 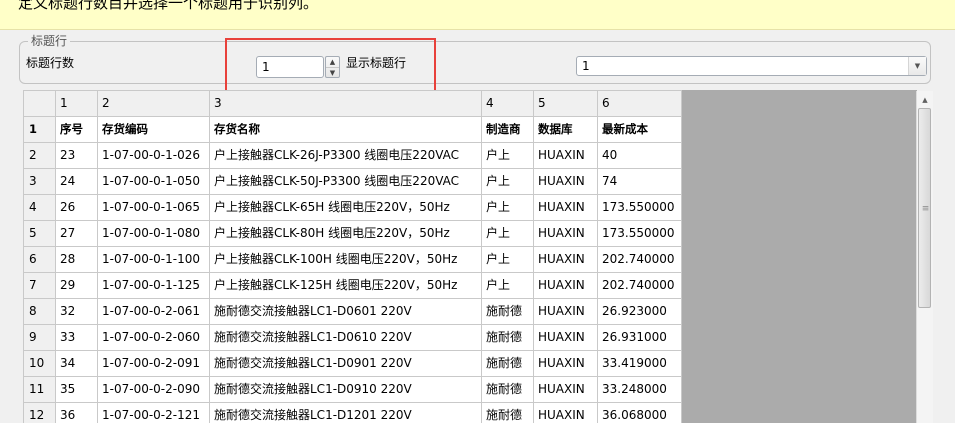 I want to click on grid-cell: 最新成本, so click(x=639, y=129).